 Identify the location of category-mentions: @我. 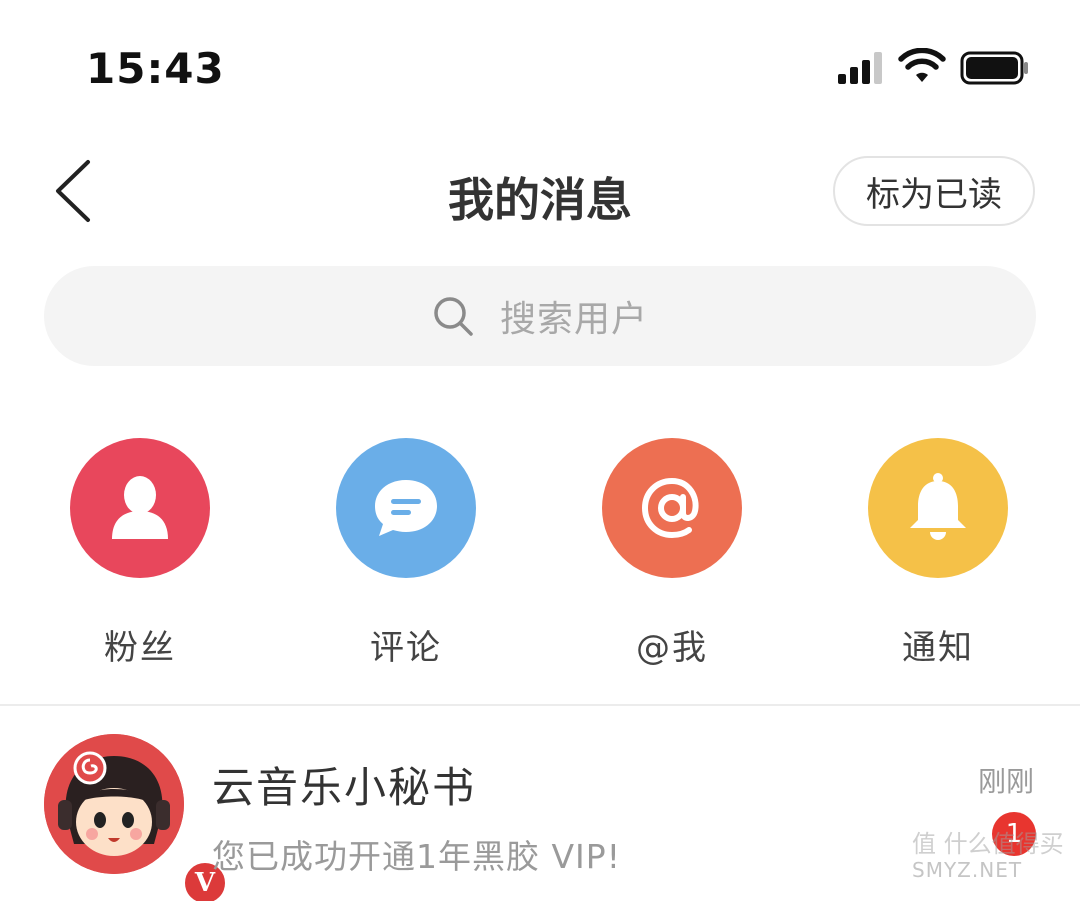
(672, 556).